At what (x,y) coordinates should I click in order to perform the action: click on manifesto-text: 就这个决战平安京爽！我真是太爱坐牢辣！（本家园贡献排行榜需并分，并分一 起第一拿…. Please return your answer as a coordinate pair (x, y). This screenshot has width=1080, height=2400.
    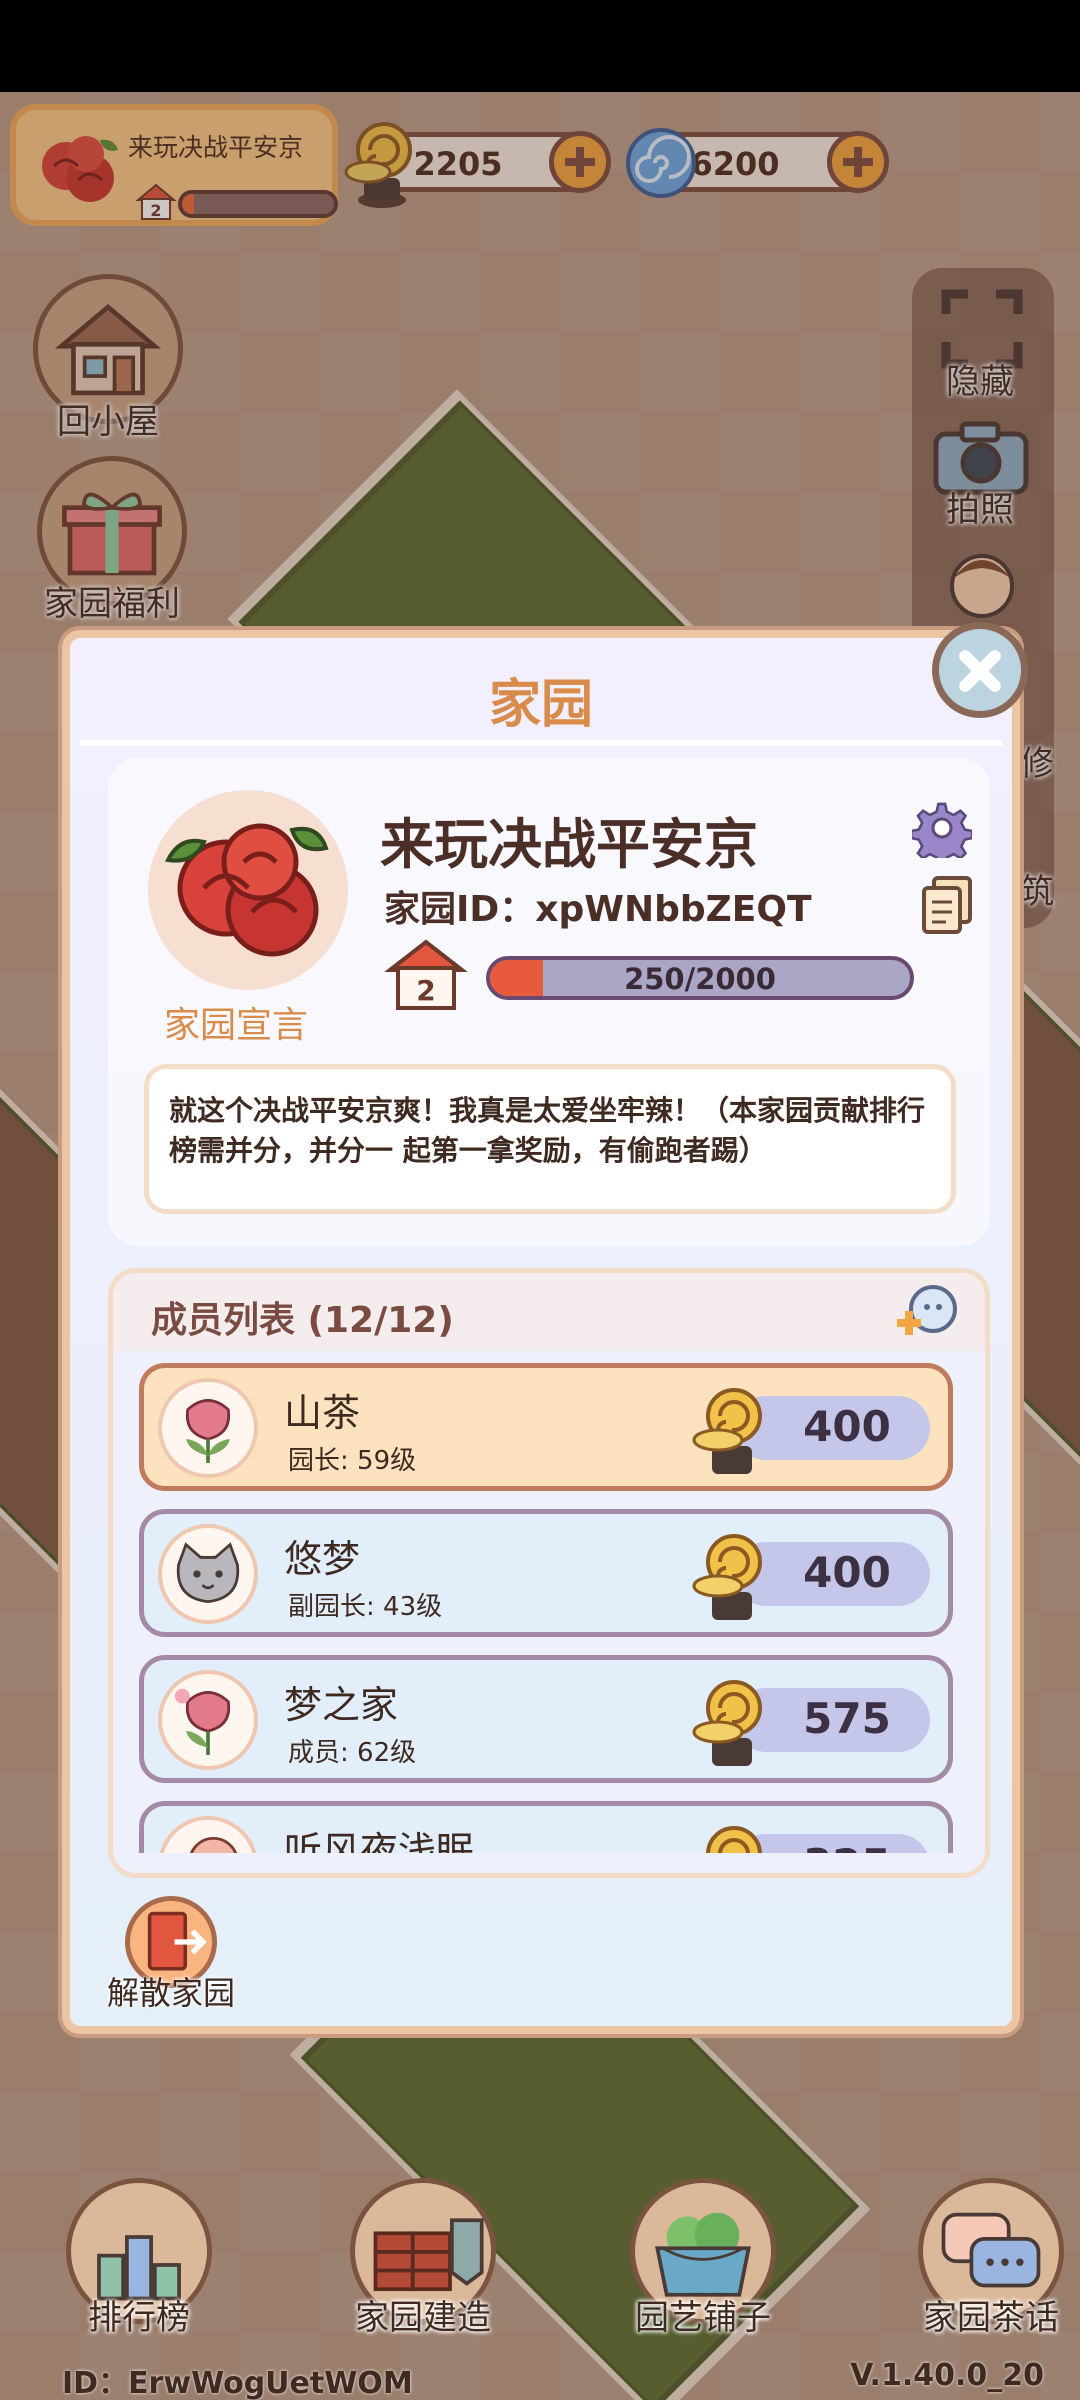
    Looking at the image, I should click on (550, 1139).